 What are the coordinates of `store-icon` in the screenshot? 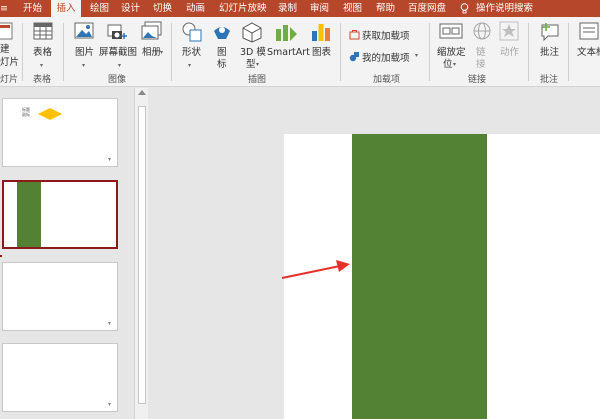 It's located at (354, 35).